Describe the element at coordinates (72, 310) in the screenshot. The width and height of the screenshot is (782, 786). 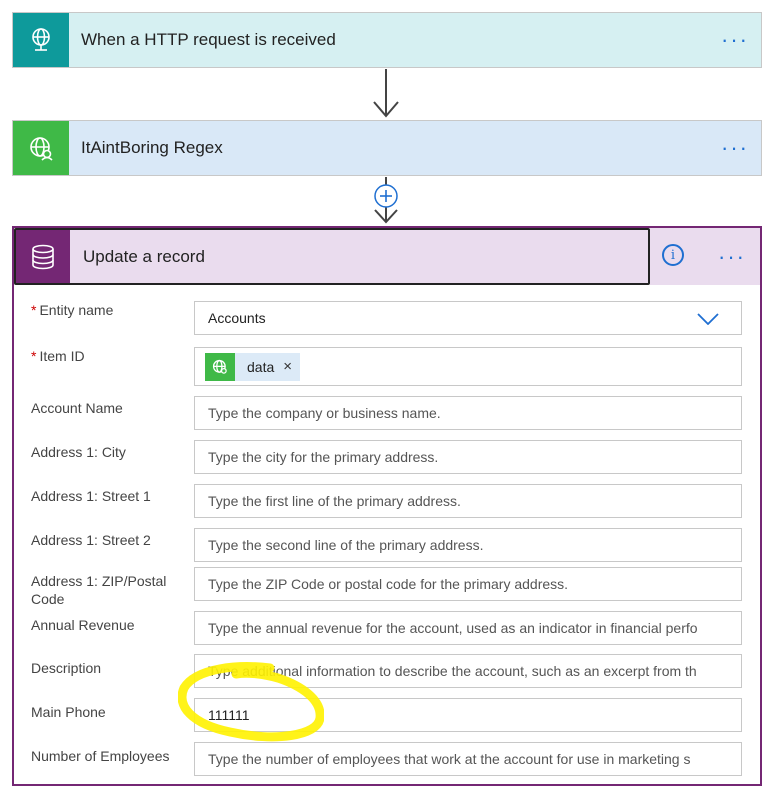
I see `entity-name-label: * Entity name` at that location.